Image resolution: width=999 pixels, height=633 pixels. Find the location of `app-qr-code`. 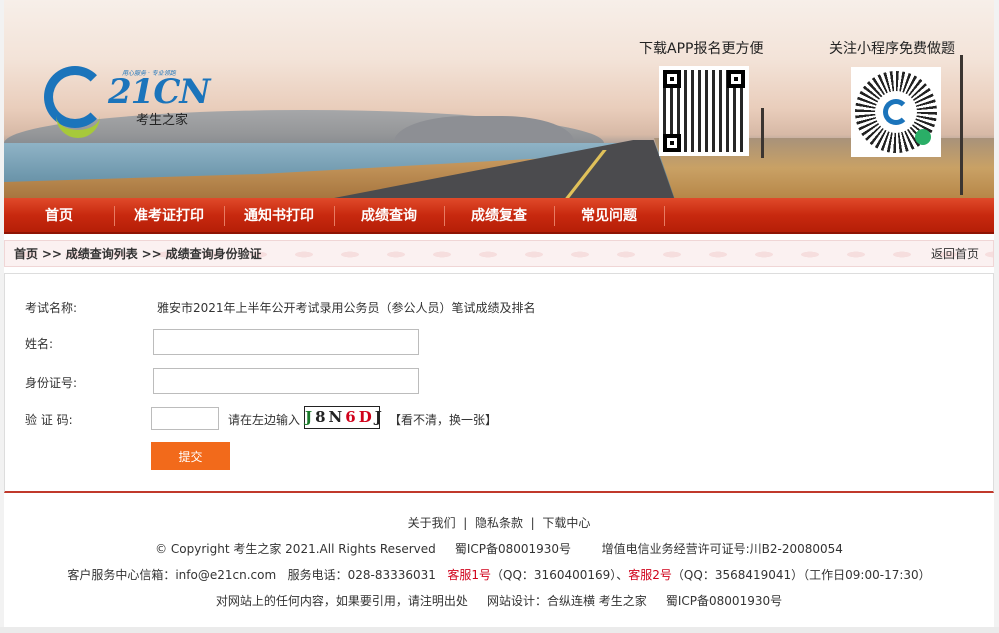

app-qr-code is located at coordinates (704, 111).